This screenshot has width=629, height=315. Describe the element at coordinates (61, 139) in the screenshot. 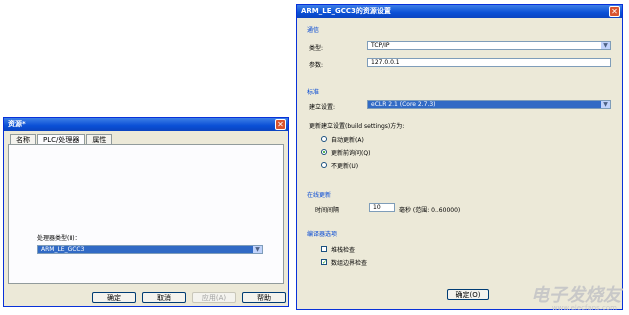

I see `resource-tabs: 名称 PLC/处理器 属性` at that location.